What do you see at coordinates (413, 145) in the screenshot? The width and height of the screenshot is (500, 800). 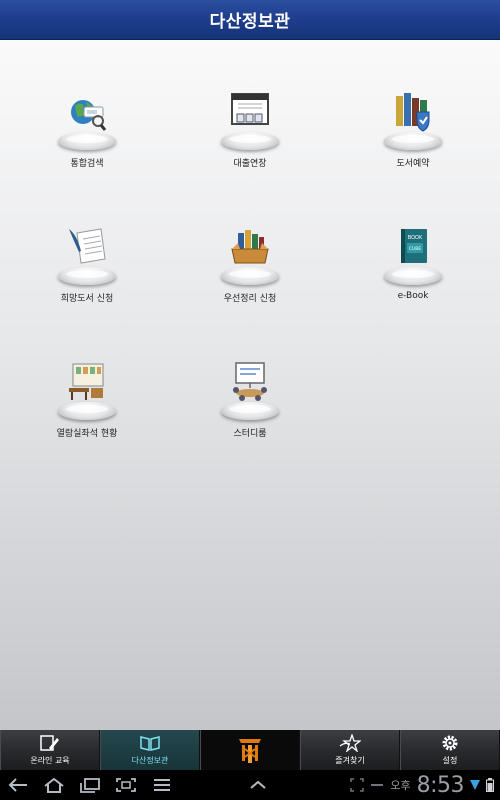 I see `tile-book-reservation: 도서예약` at bounding box center [413, 145].